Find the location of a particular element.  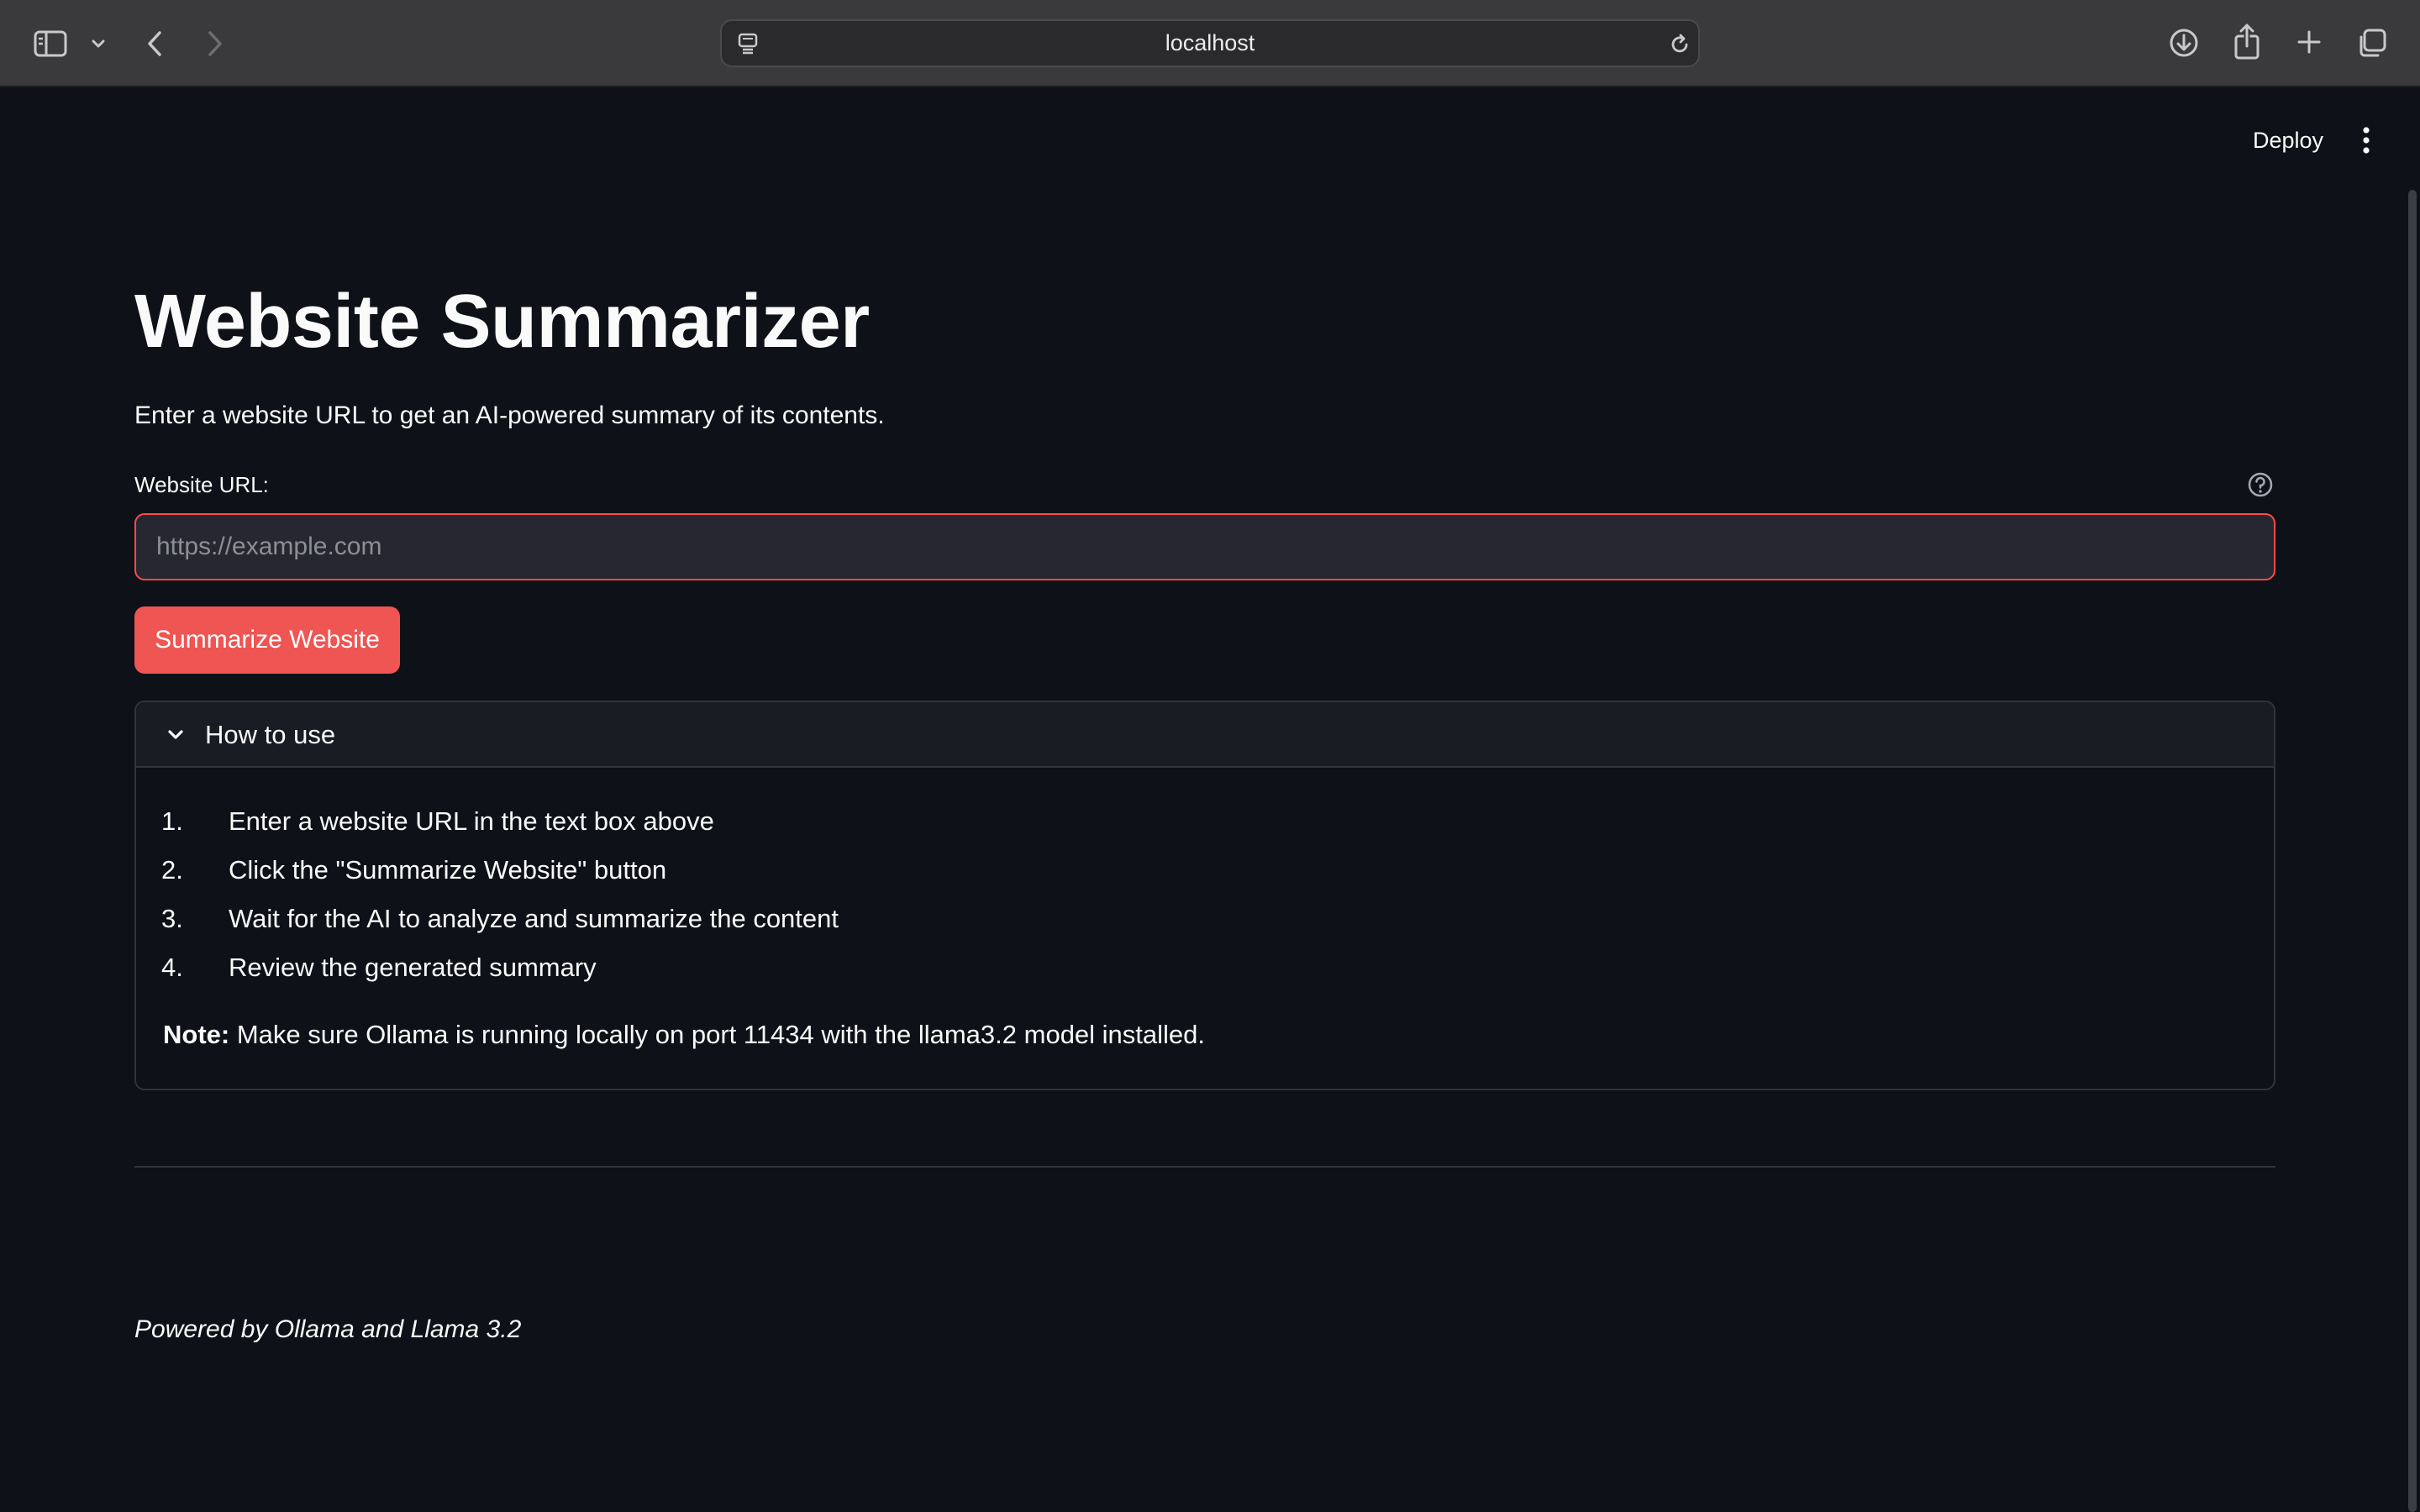

back-icon is located at coordinates (154, 43).